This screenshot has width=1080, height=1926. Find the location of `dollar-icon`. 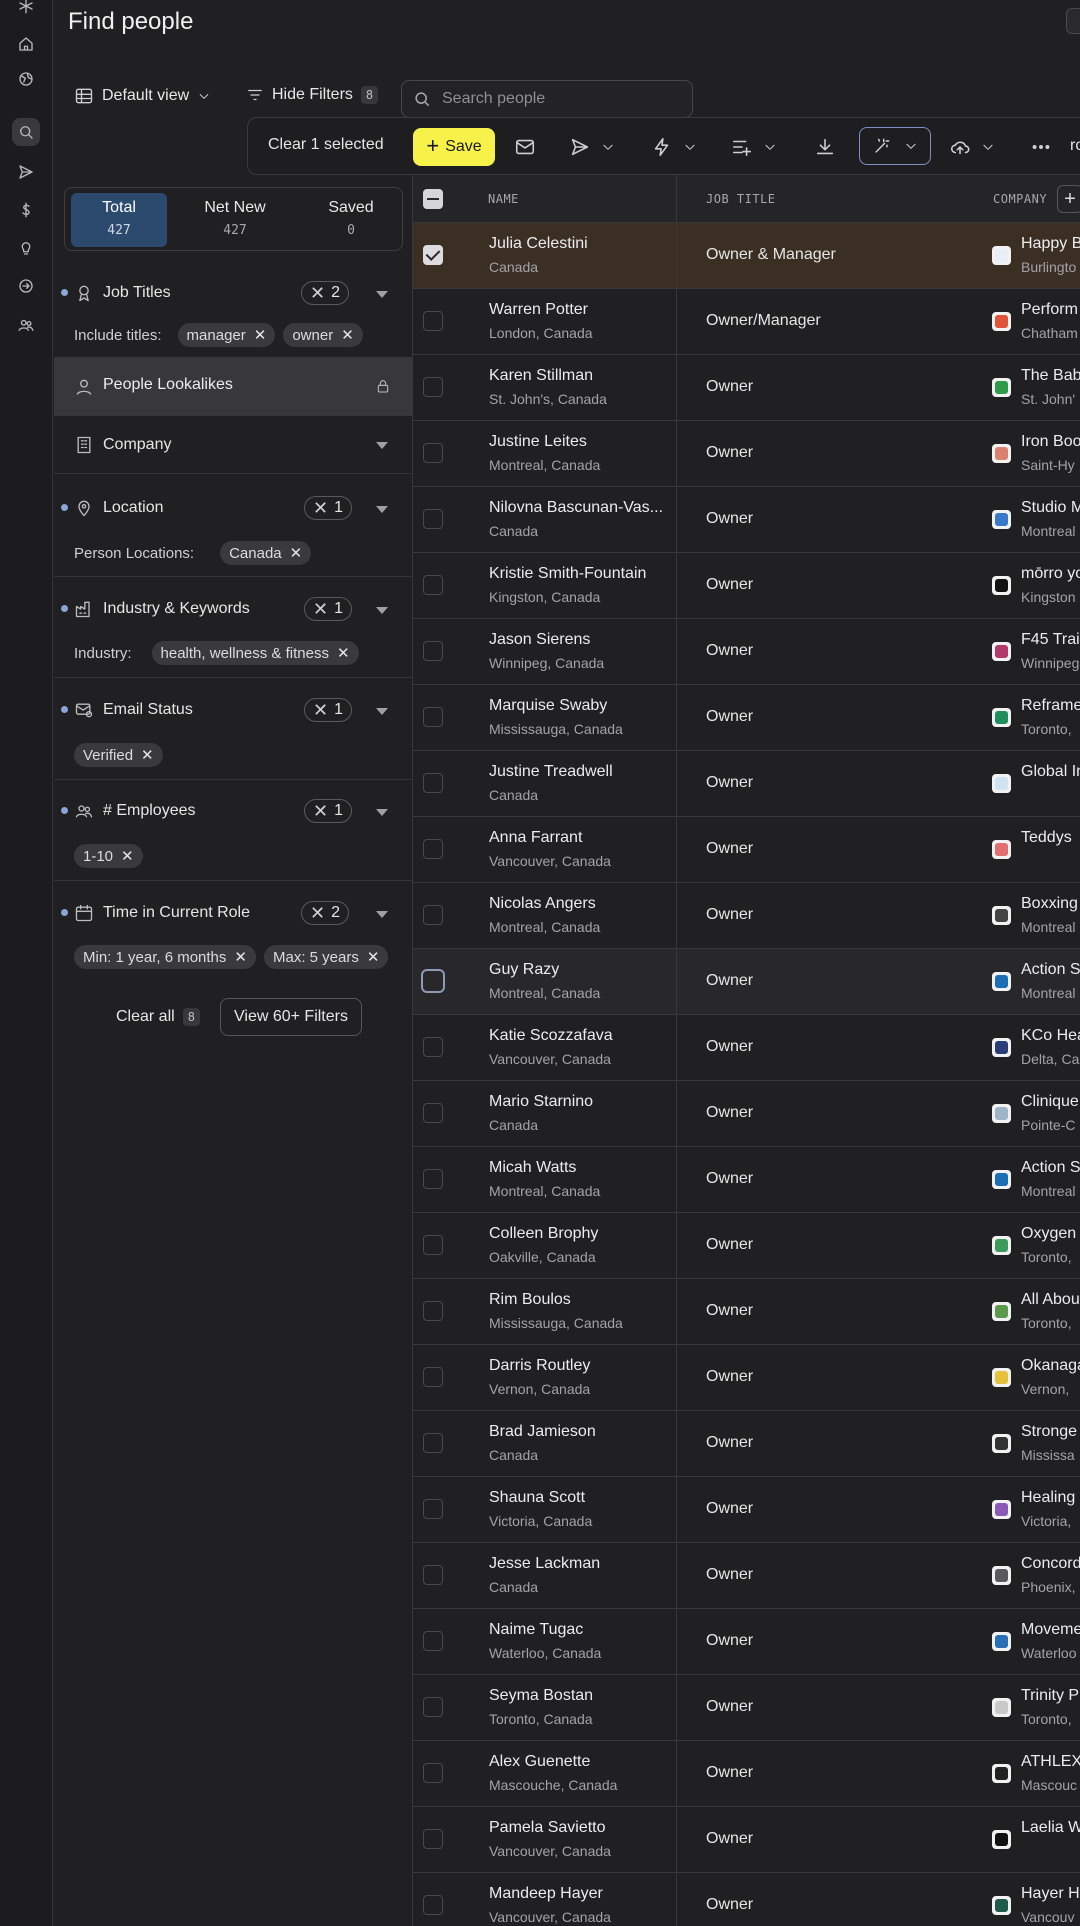

dollar-icon is located at coordinates (26, 210).